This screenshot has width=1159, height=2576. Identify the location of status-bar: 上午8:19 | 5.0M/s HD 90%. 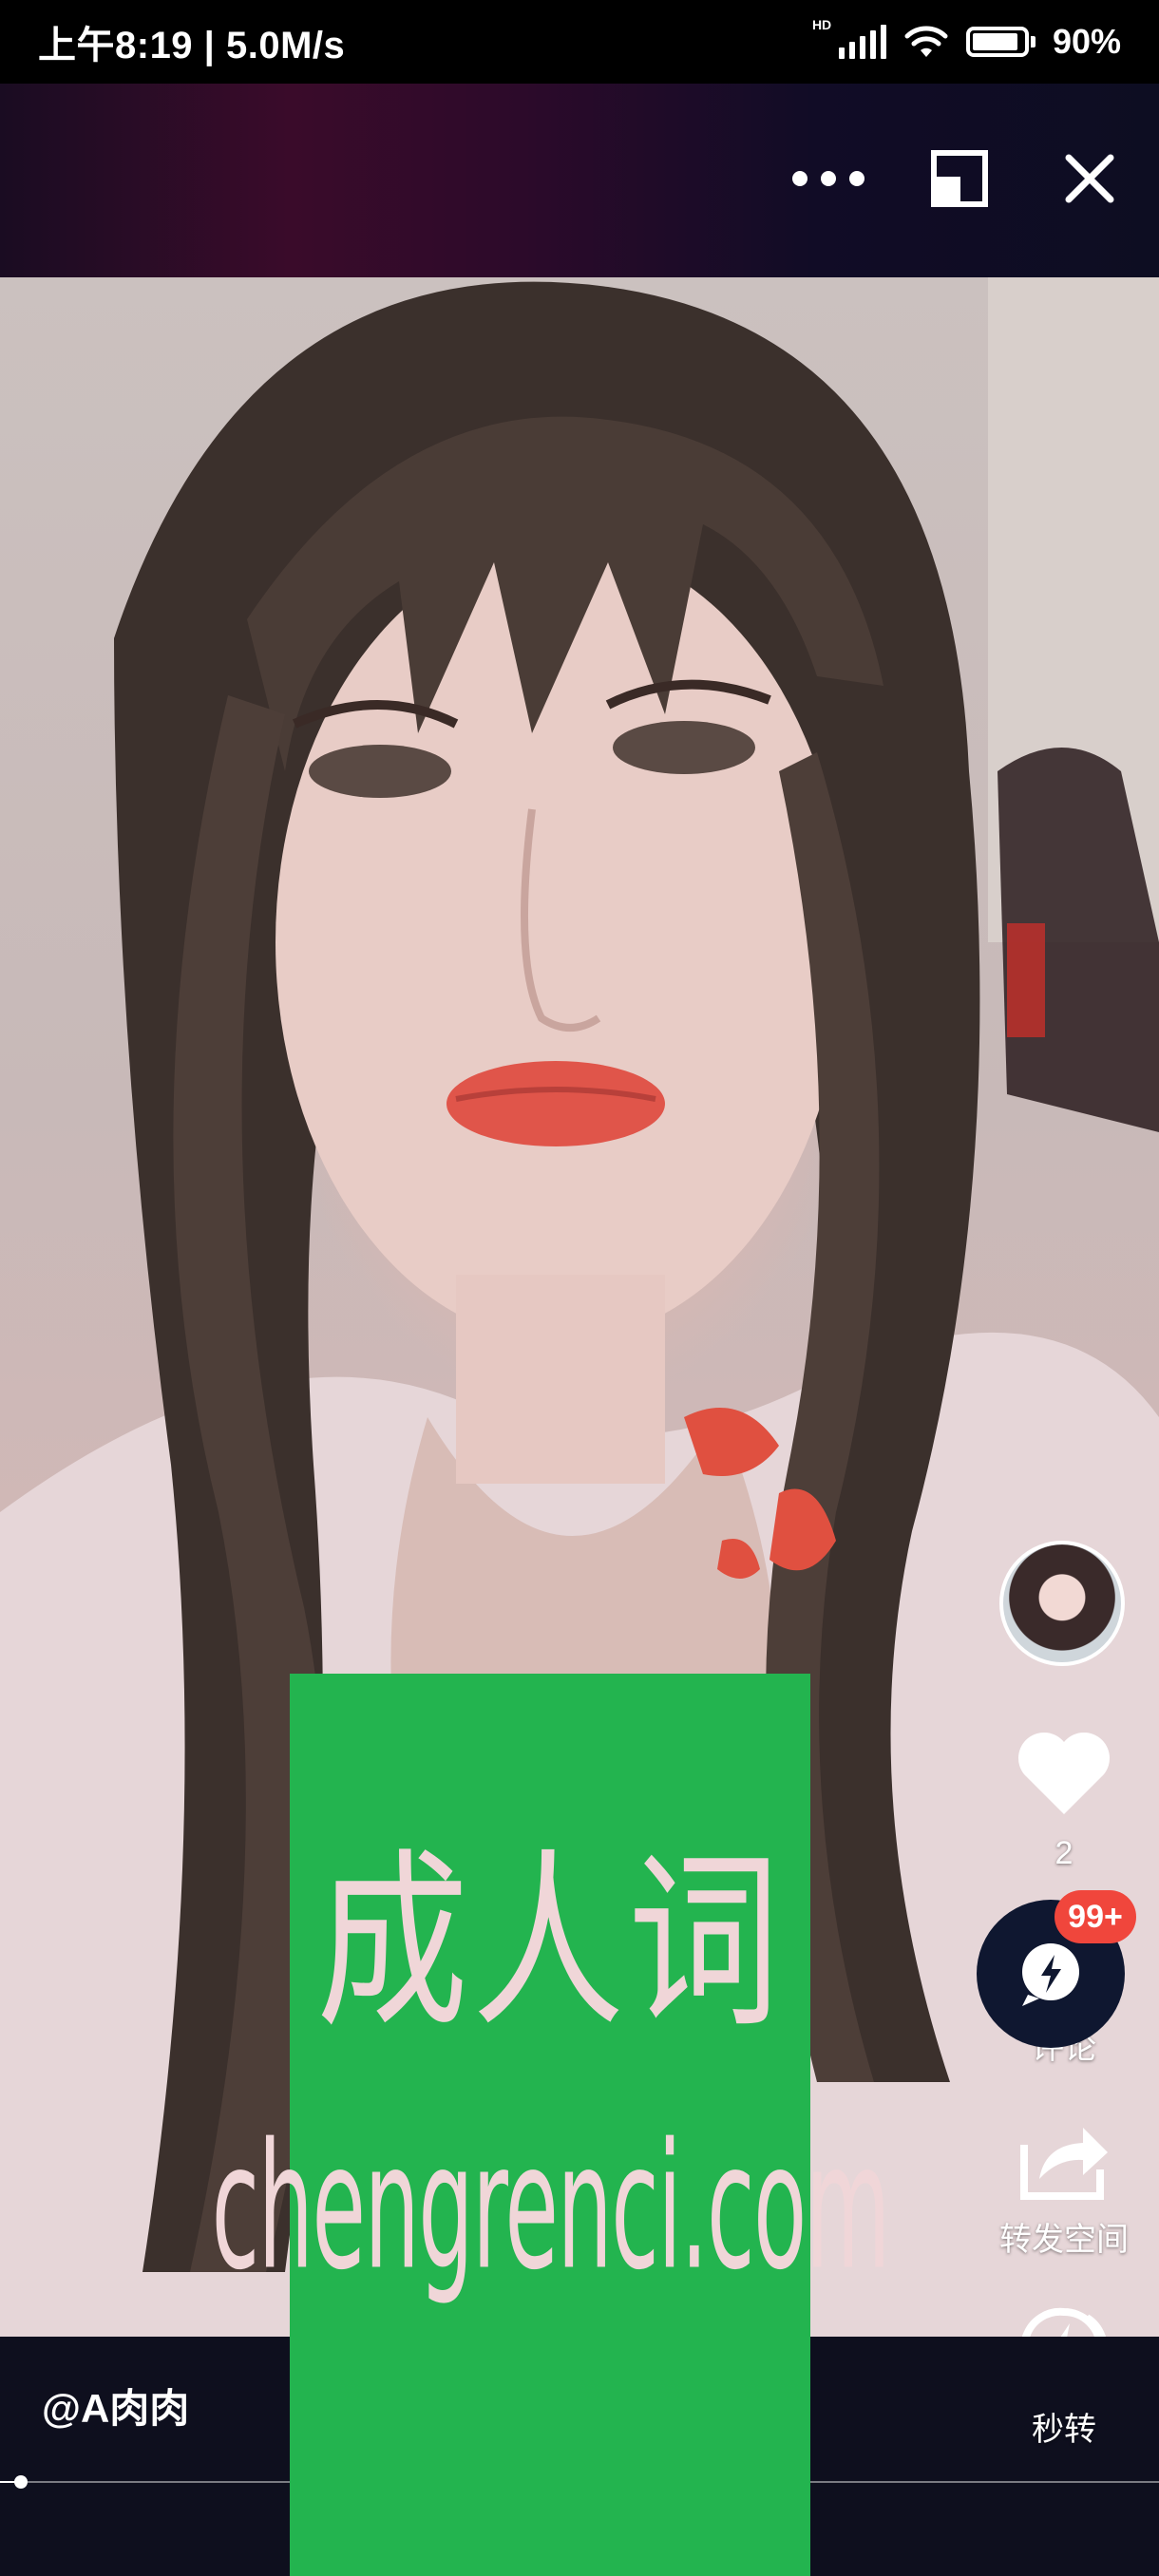
(579, 42).